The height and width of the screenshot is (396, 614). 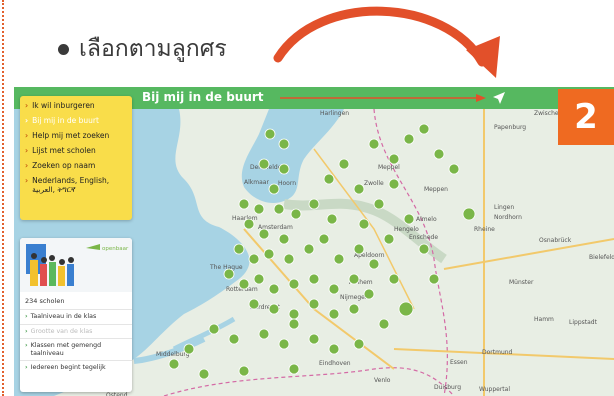 What do you see at coordinates (64, 165) in the screenshot?
I see `menu-item-label: Zoeken op naam` at bounding box center [64, 165].